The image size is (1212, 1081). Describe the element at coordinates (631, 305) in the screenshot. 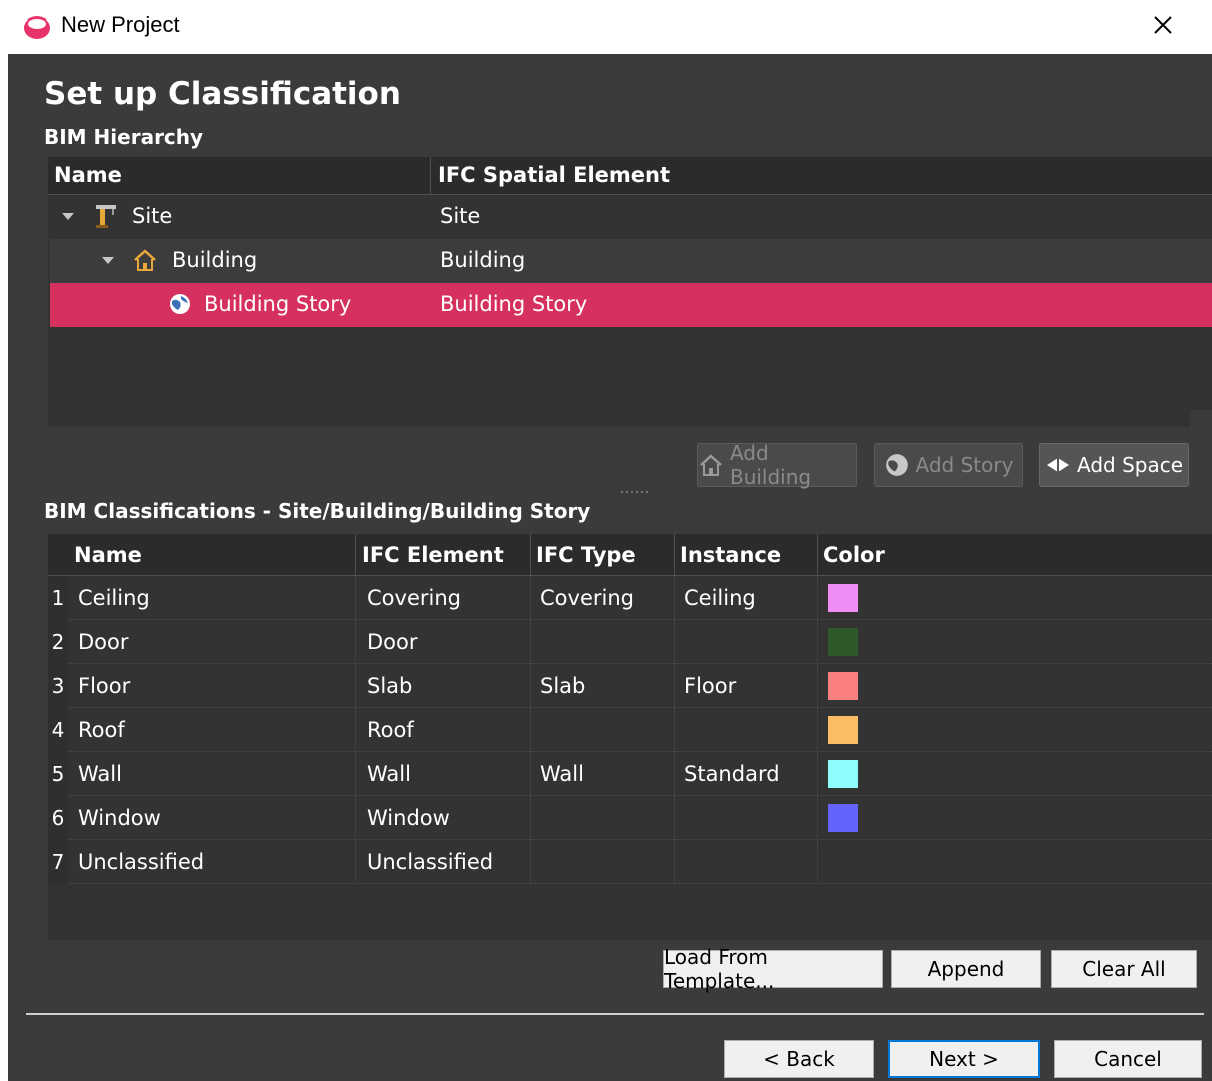

I see `tree-row-building-story: Building Story Building Story` at that location.